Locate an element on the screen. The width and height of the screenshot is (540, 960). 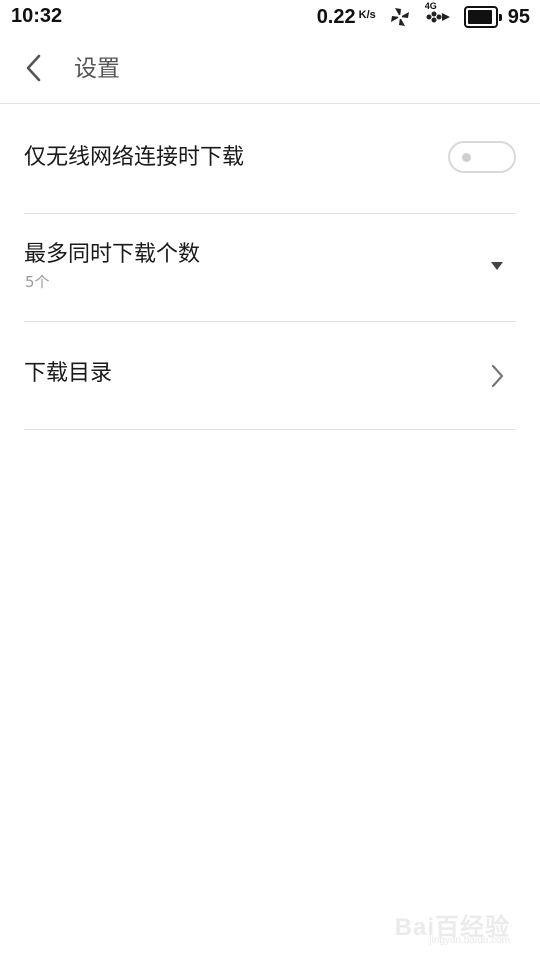
battery-icon is located at coordinates (482, 17).